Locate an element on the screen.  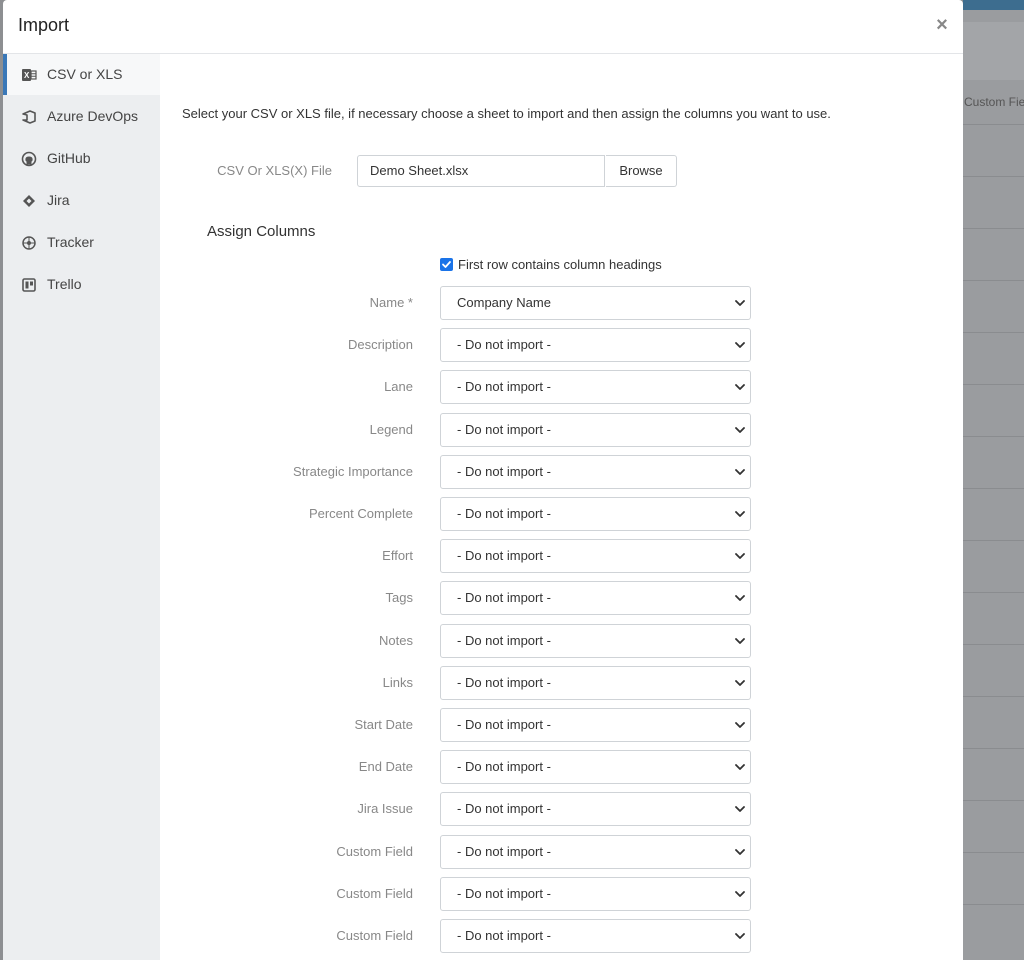
sidebar-item-csv-xls: X CSV or XLS is located at coordinates (81, 74).